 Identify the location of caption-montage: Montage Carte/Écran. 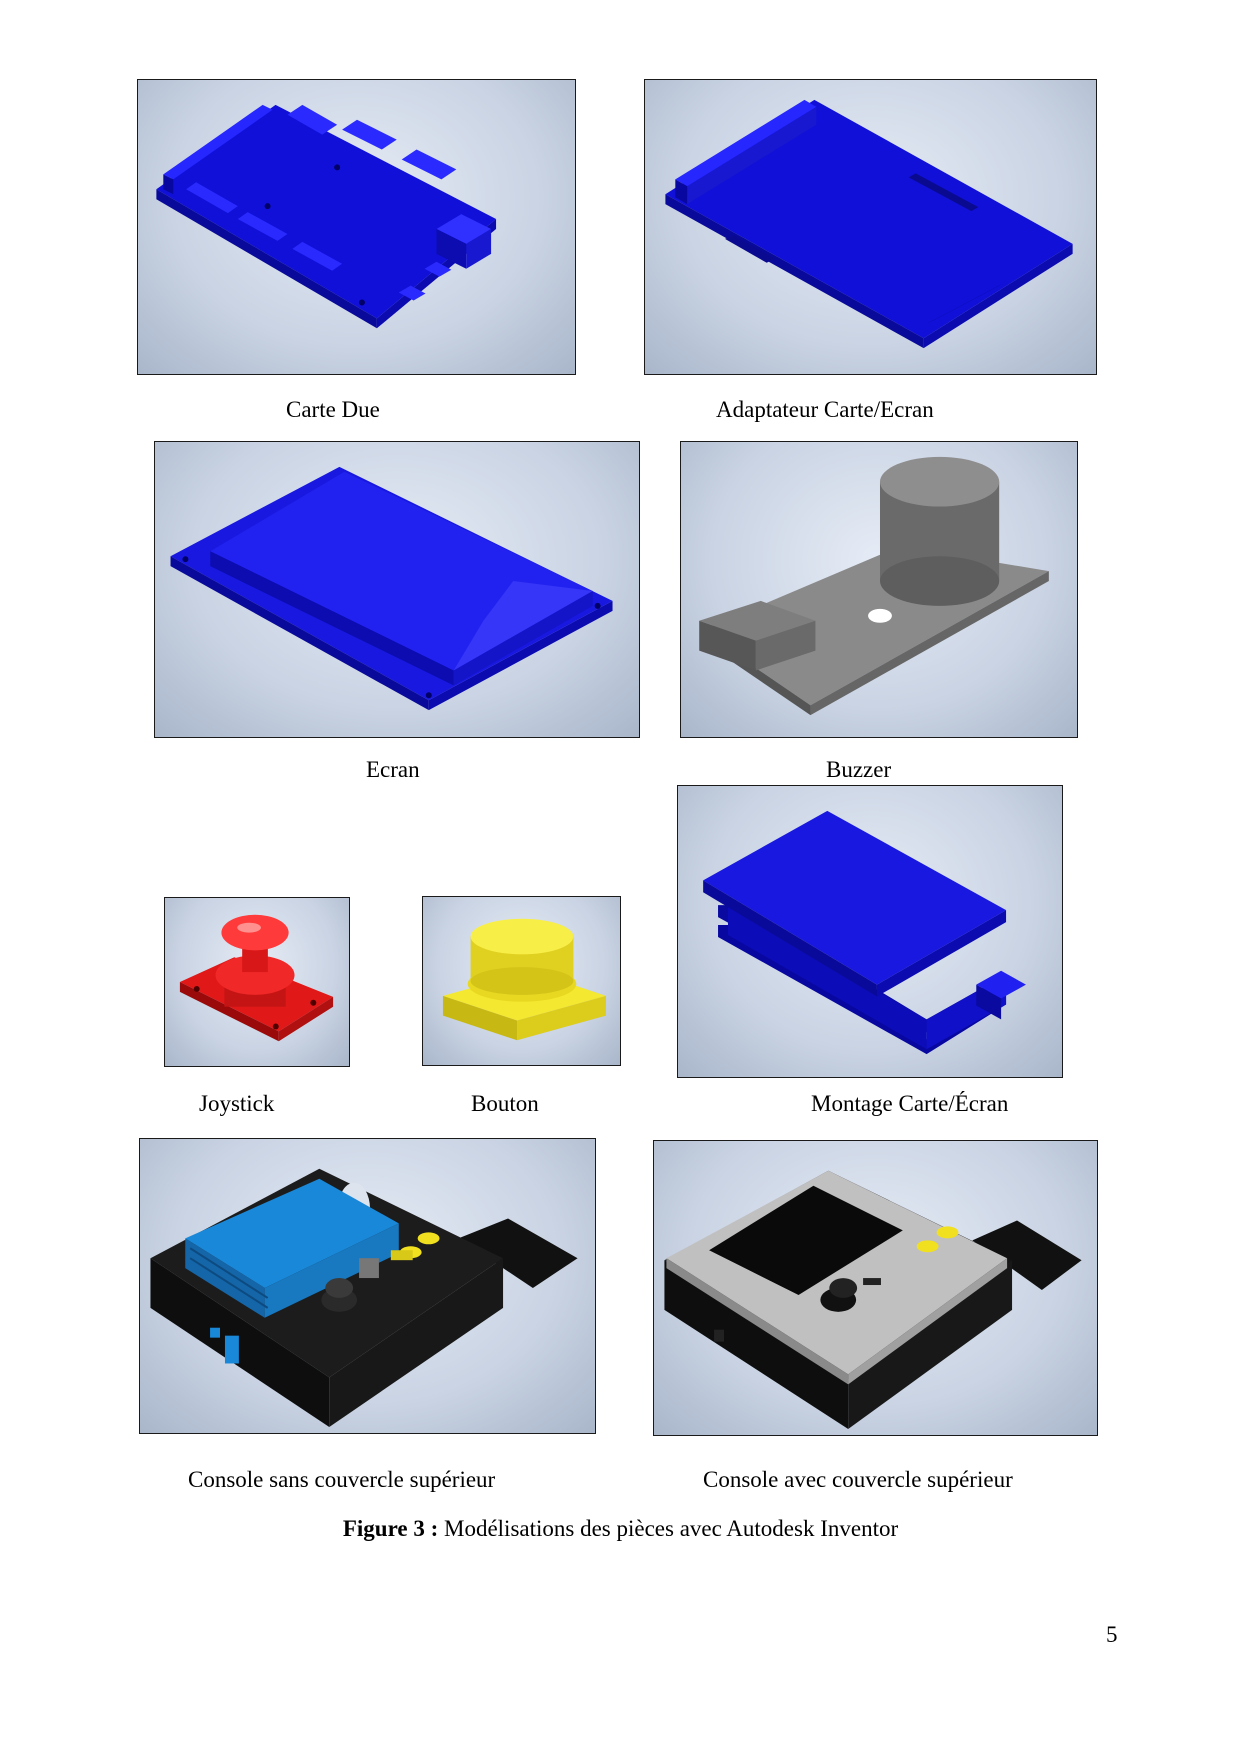
(910, 1103).